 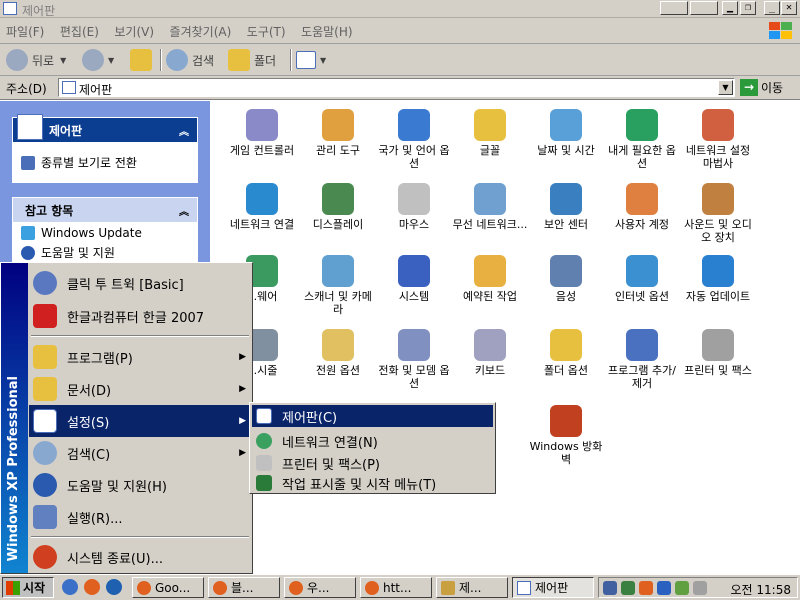 I want to click on cp-item-label: 내게 필요한 옵션, so click(x=642, y=157).